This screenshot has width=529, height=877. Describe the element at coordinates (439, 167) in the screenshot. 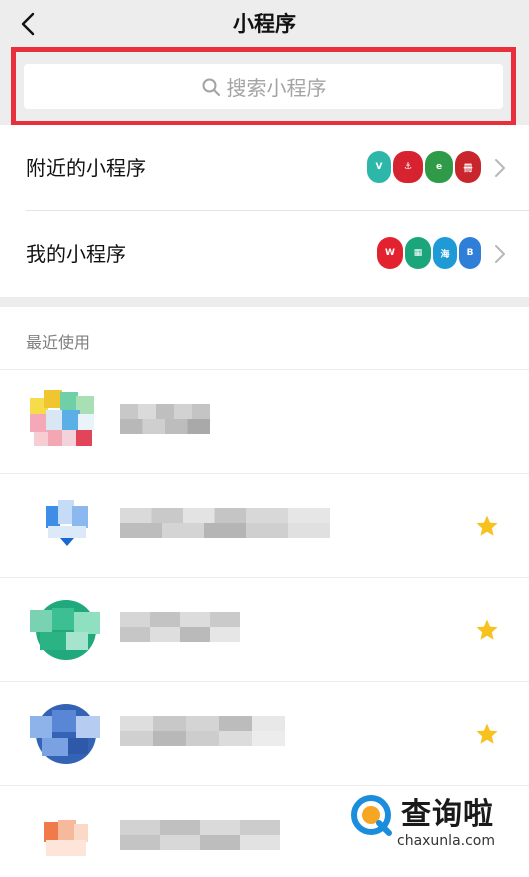

I see `app-logo-icon: e` at that location.